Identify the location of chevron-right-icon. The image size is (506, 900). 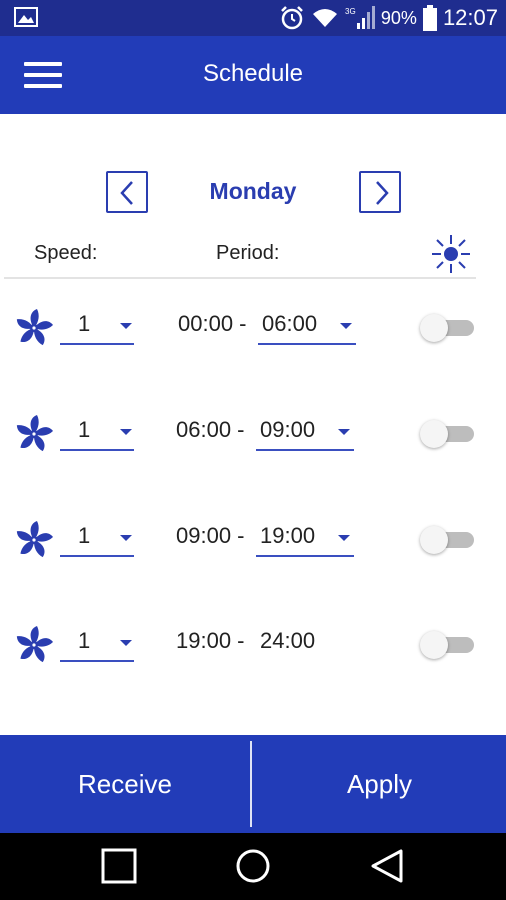
(382, 193).